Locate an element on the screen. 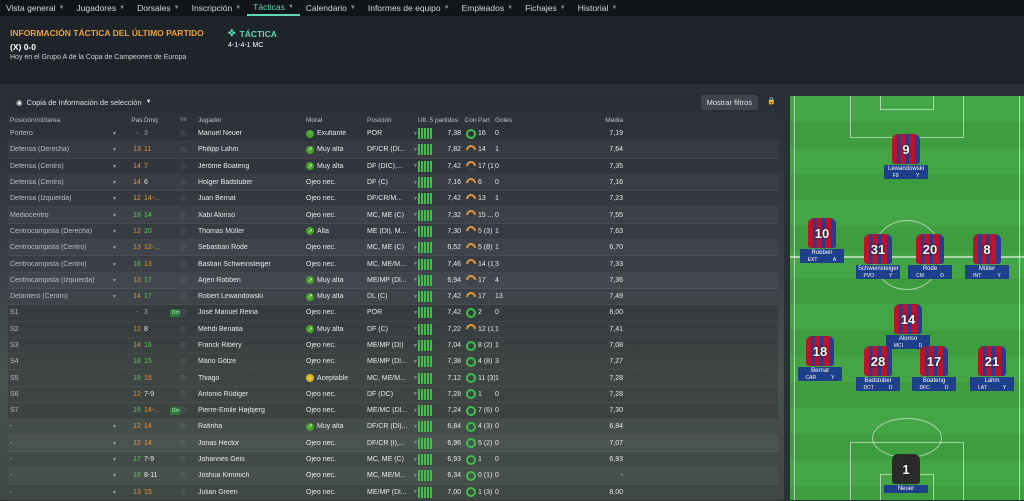 This screenshot has height=501, width=1024. col-moral: Moral is located at coordinates (336, 120).